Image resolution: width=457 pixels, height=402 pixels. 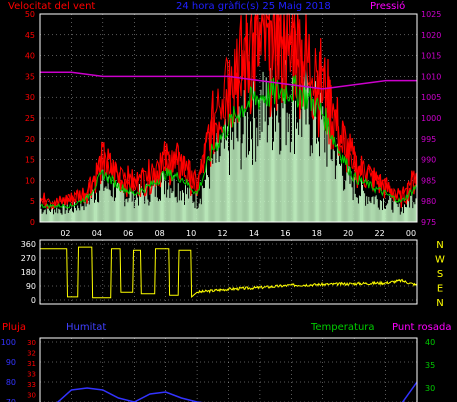 What do you see at coordinates (431, 76) in the screenshot?
I see `pressure-y-tick-label: 1010` at bounding box center [431, 76].